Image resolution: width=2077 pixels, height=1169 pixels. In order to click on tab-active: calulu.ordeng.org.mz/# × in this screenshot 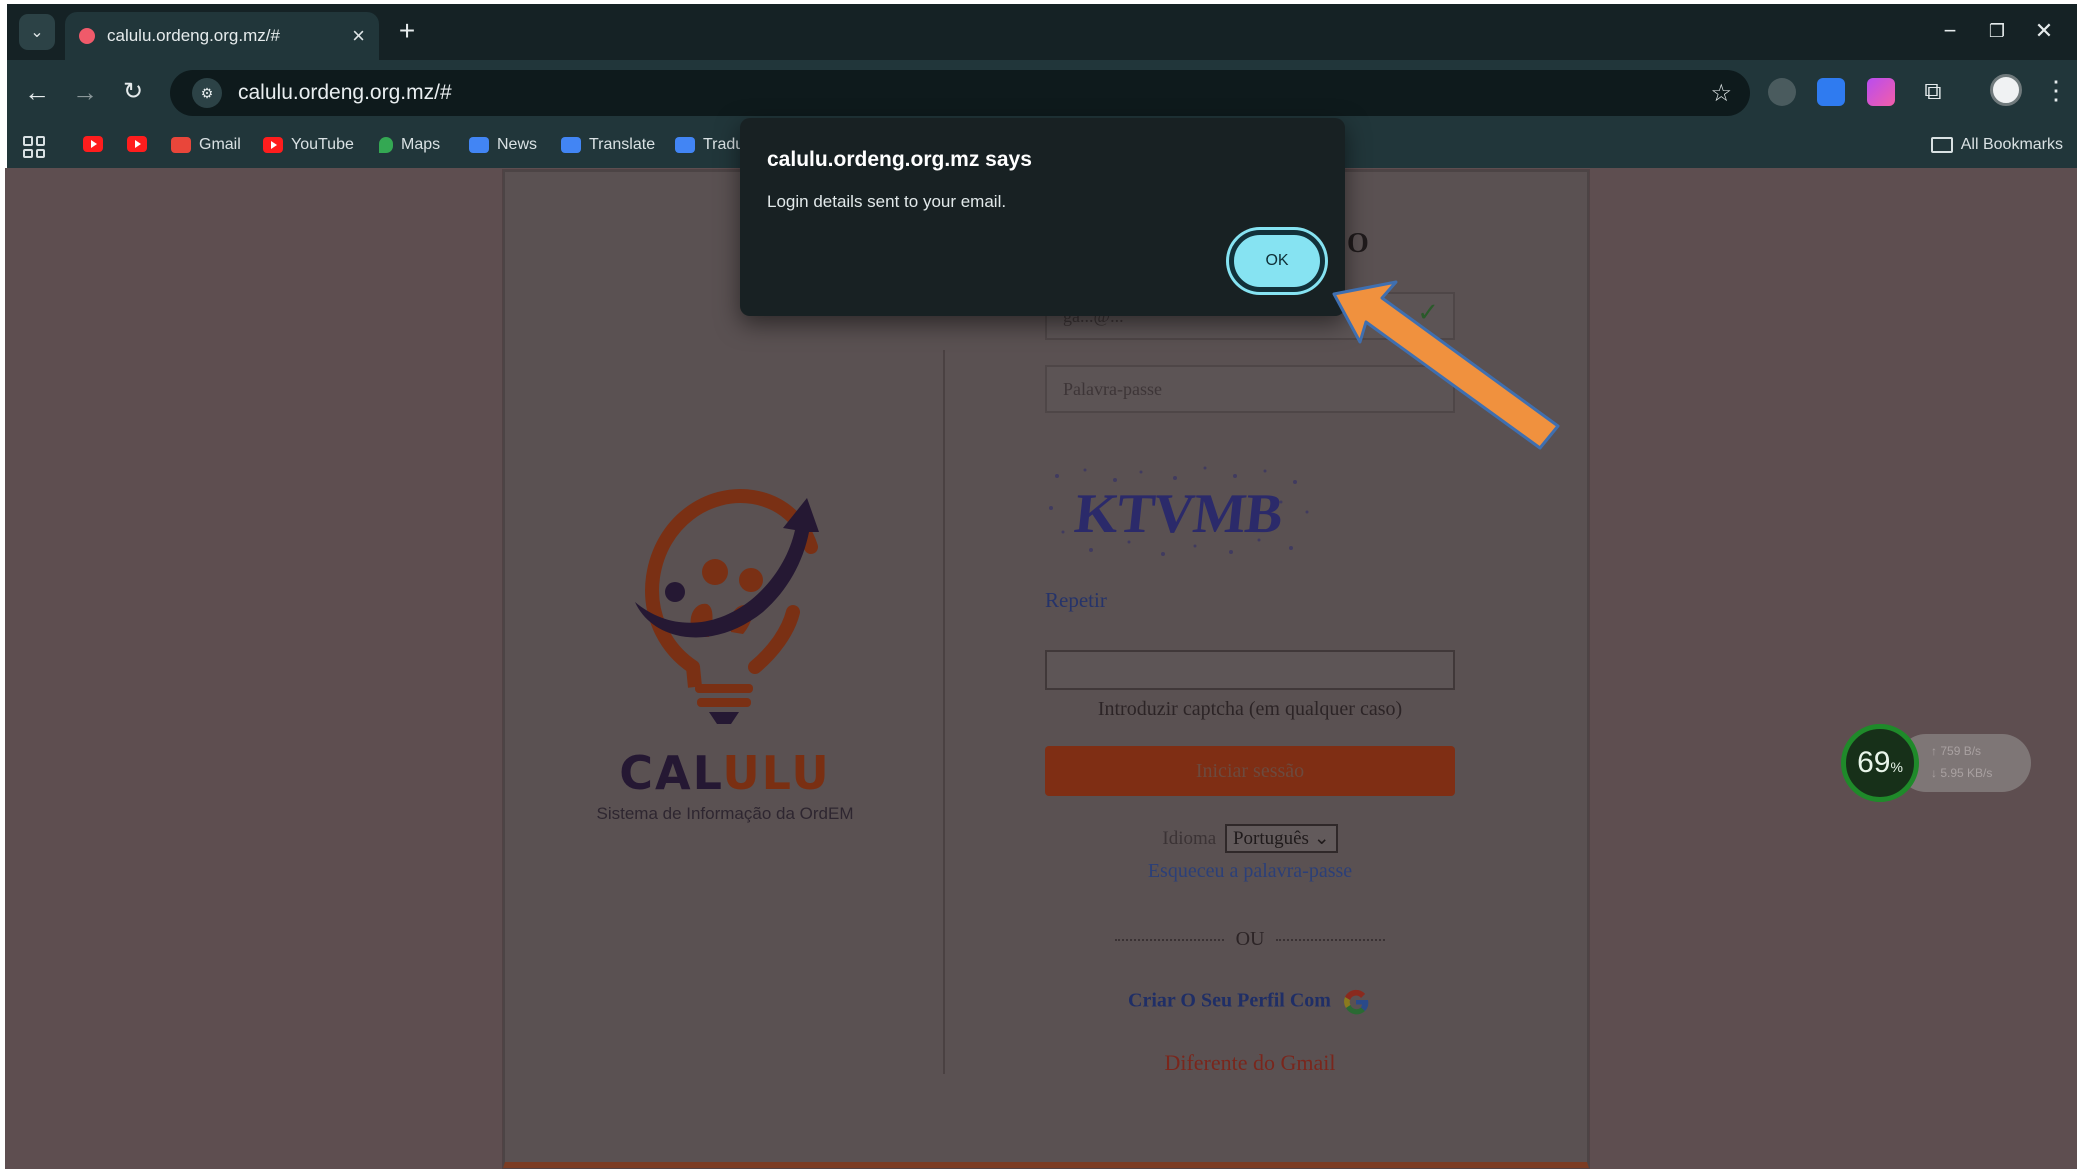, I will do `click(222, 36)`.